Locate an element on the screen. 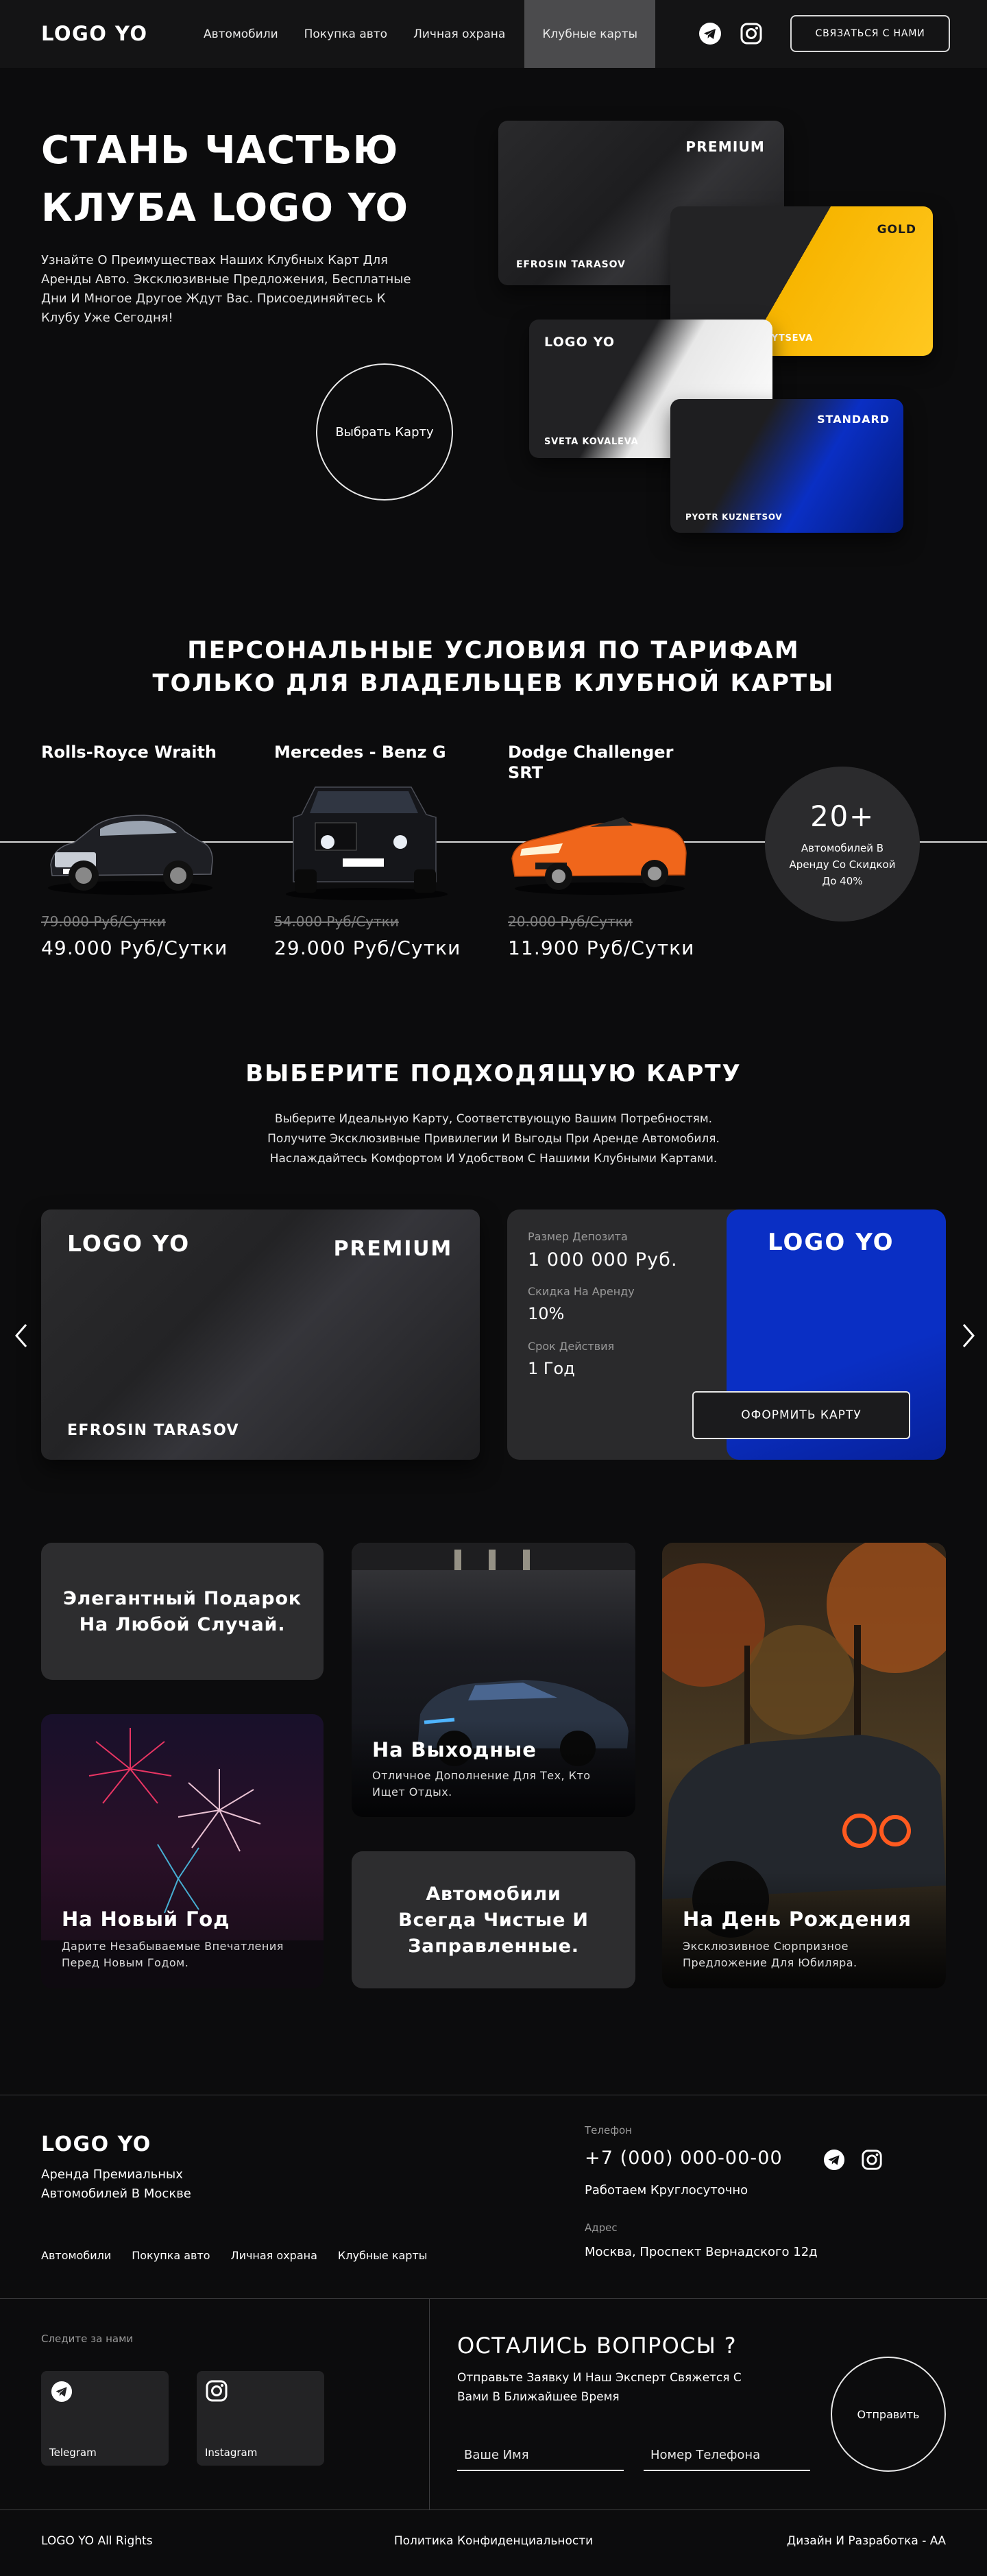 The image size is (987, 2576). instagram-card: Instagram is located at coordinates (260, 2418).